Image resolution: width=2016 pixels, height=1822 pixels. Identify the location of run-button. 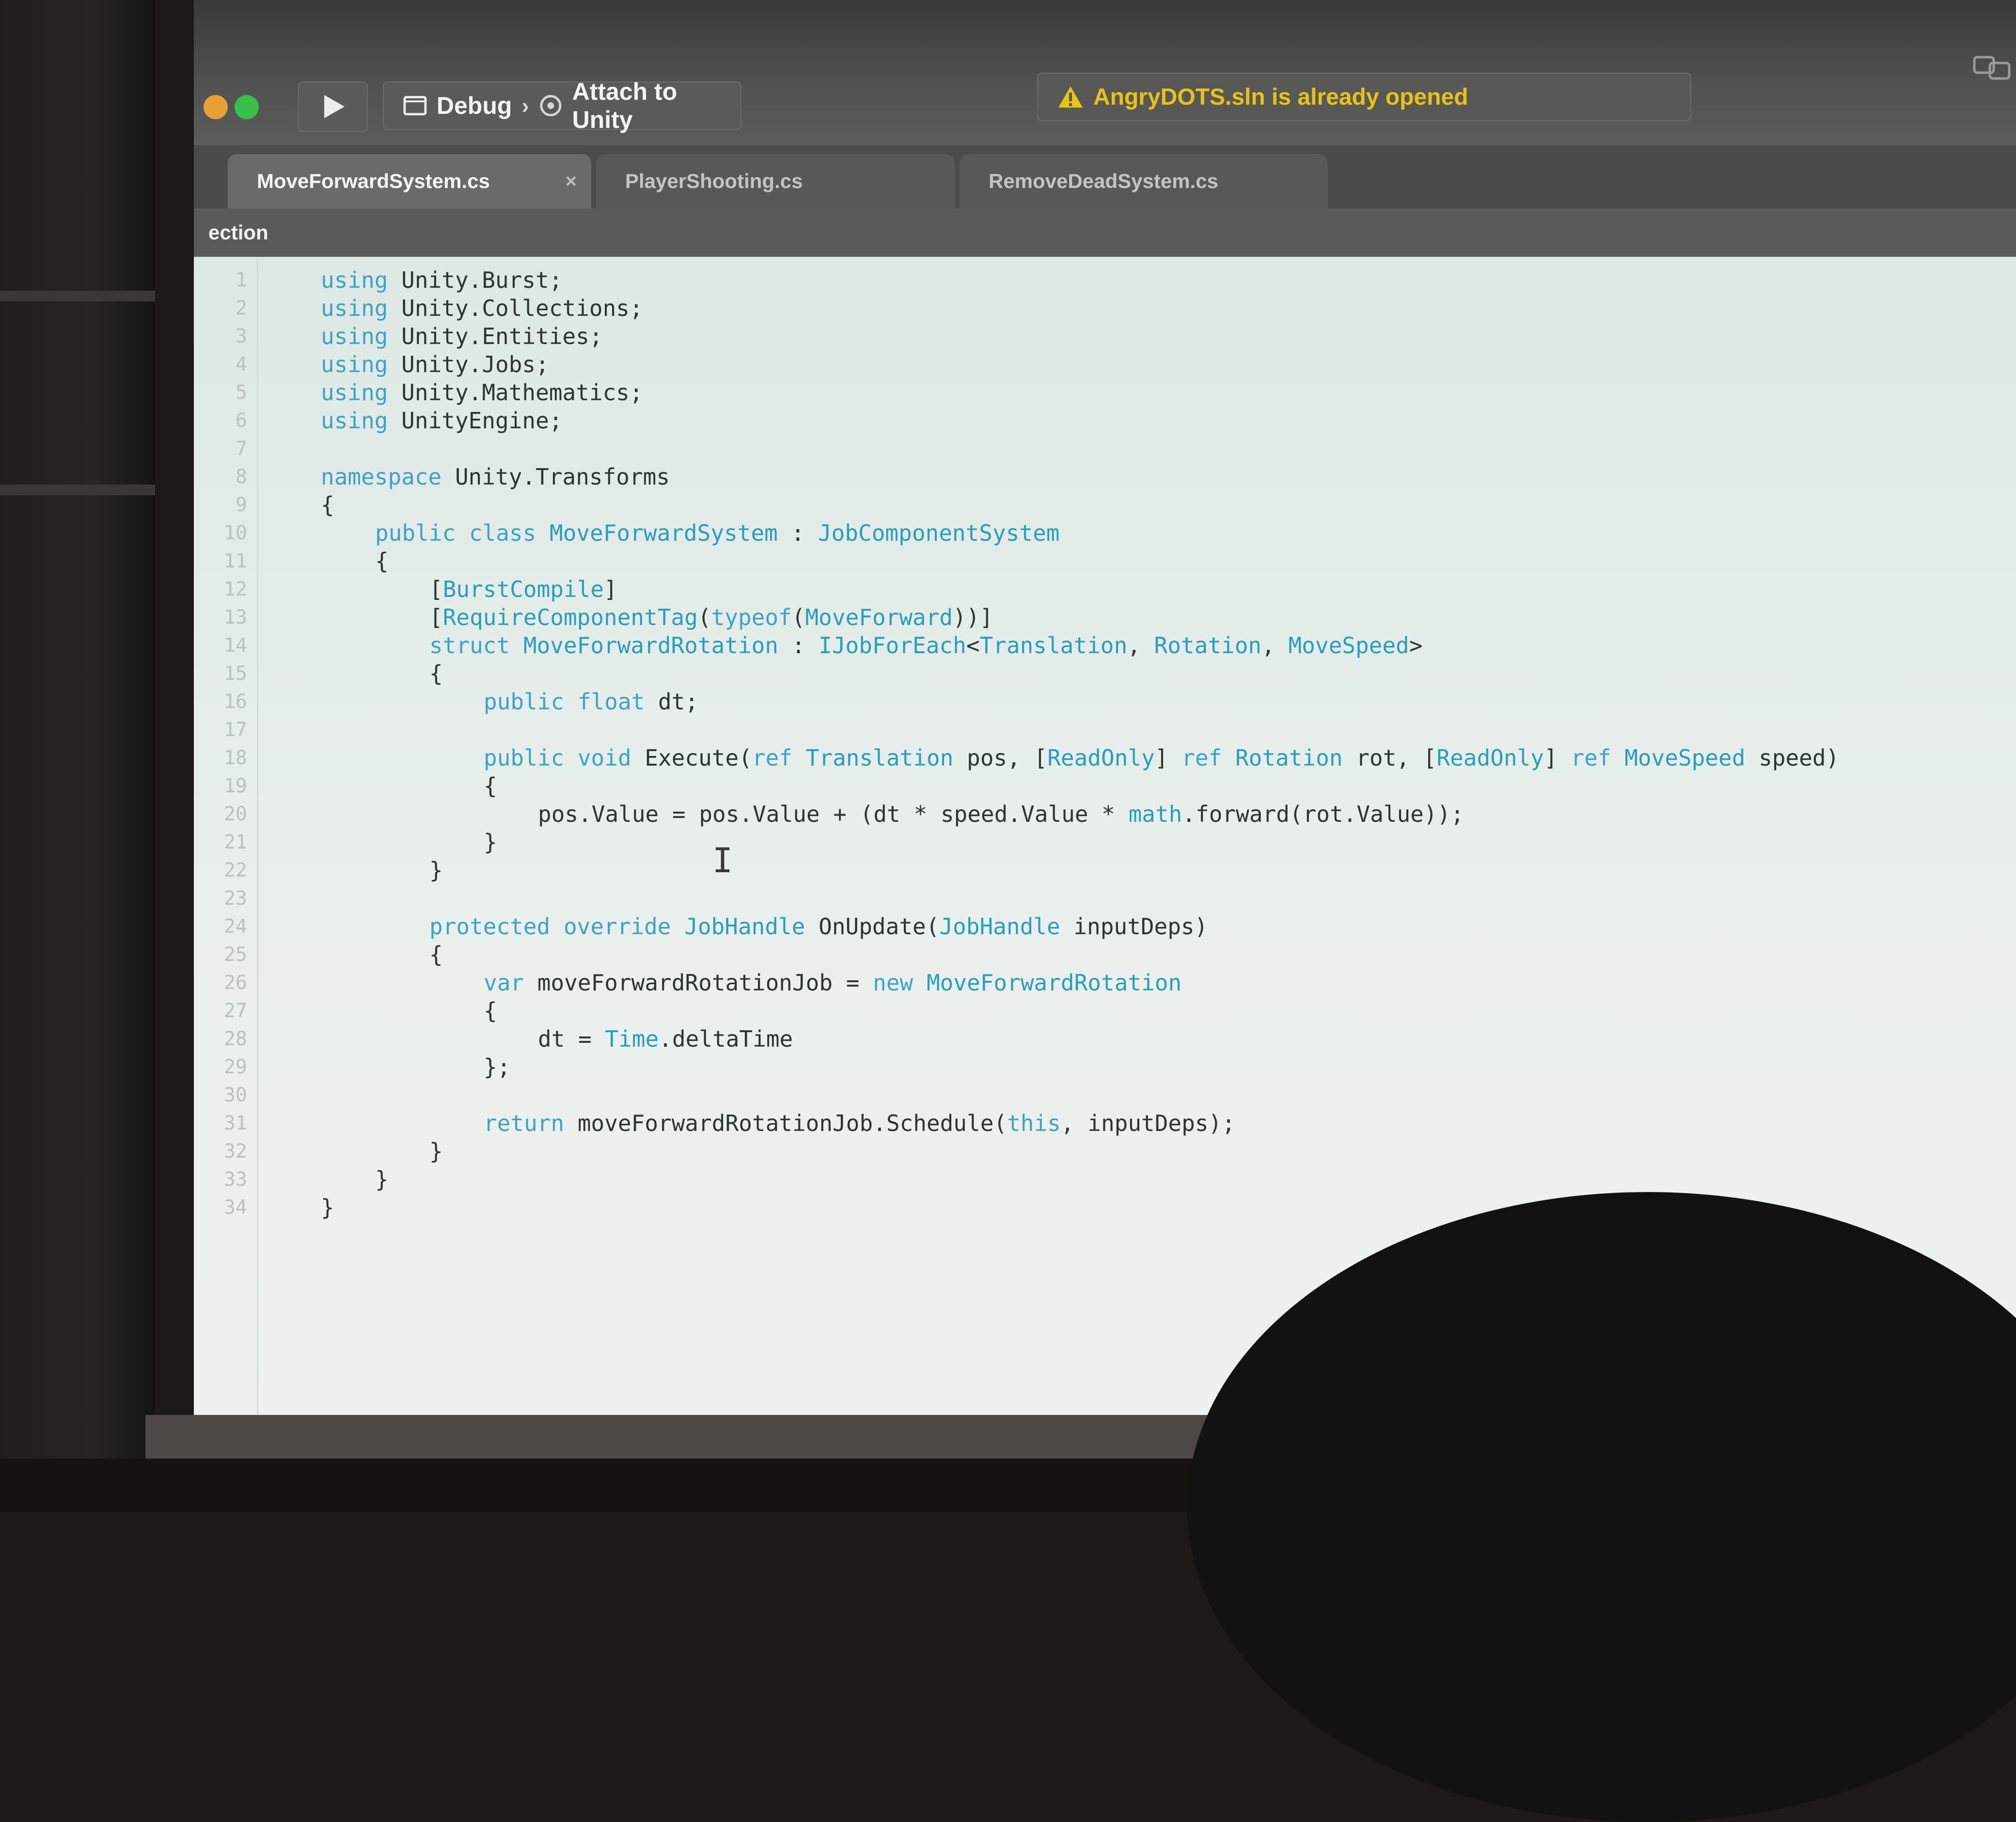
(333, 106).